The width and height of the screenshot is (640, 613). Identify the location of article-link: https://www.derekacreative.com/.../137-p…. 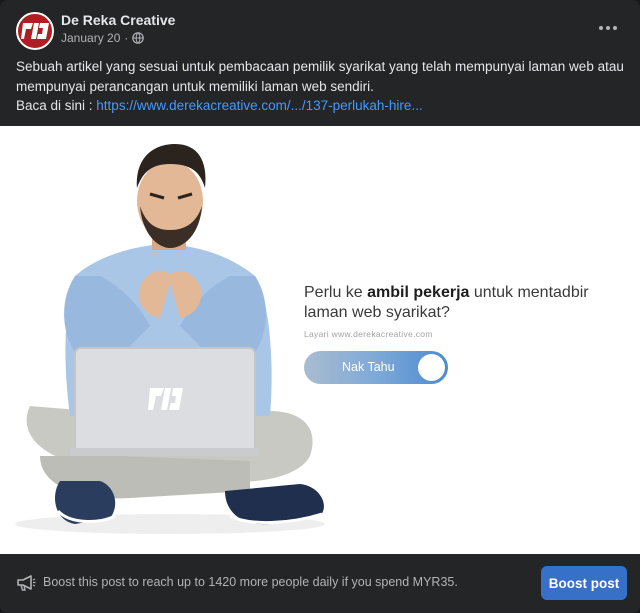
(259, 105).